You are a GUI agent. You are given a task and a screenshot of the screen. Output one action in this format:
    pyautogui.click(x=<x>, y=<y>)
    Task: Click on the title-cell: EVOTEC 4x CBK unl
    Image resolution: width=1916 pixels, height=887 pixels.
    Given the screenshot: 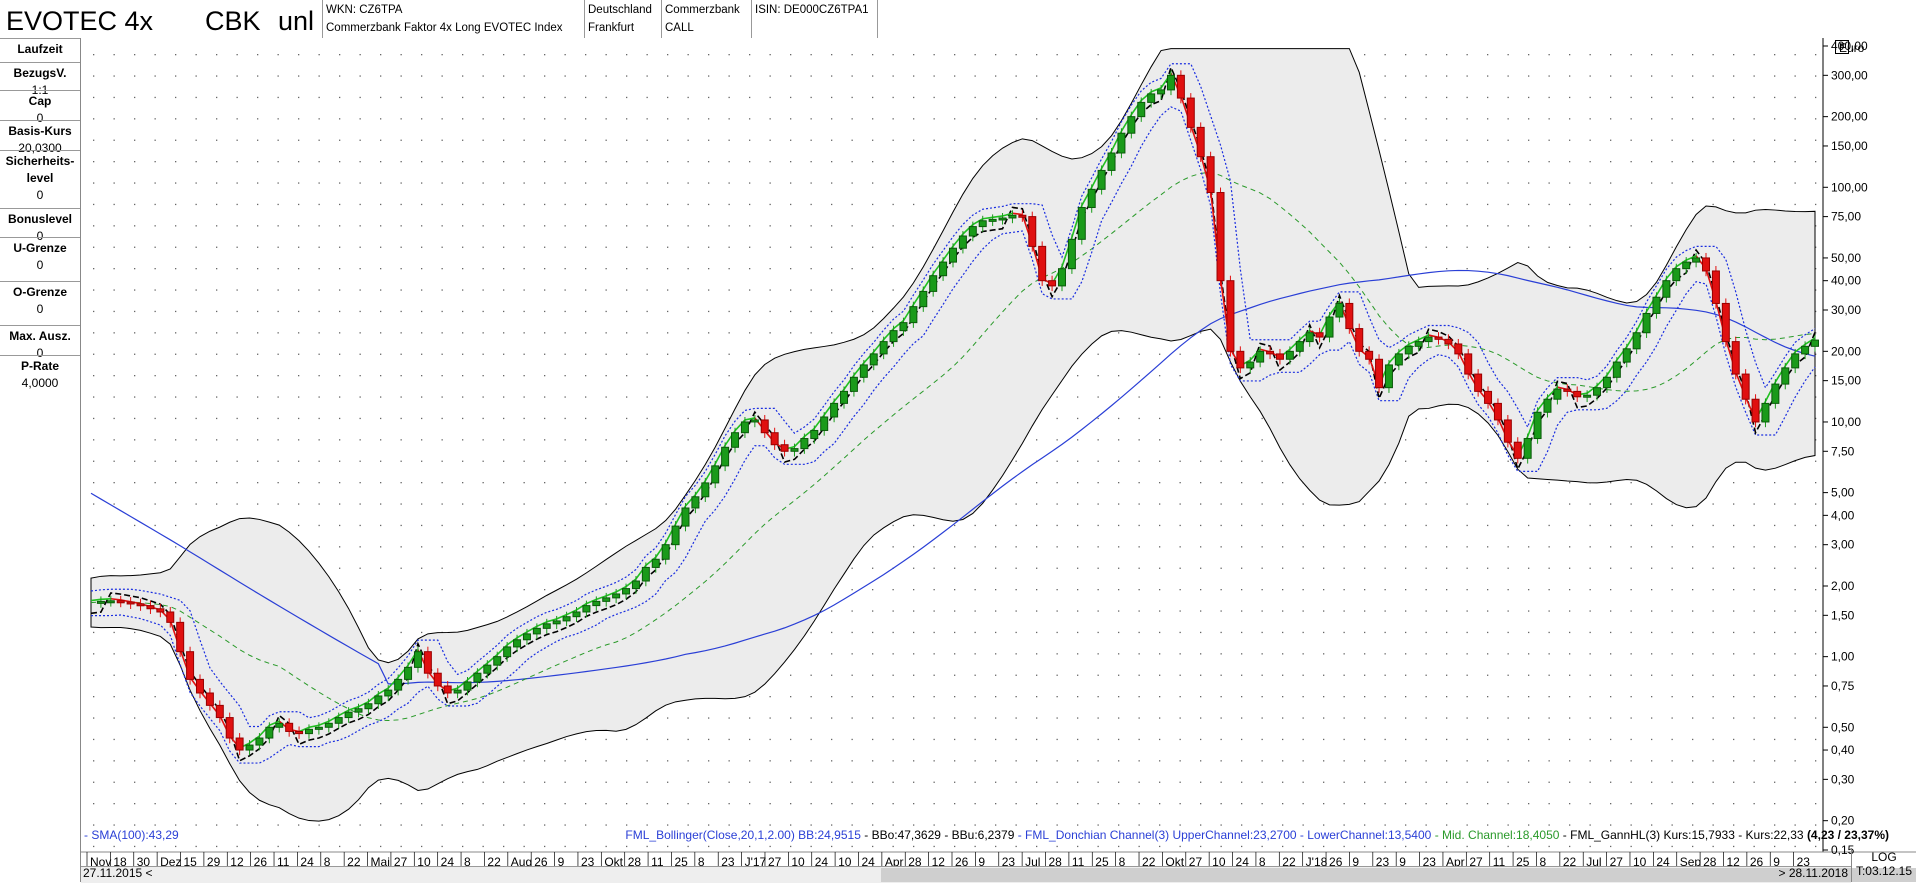 What is the action you would take?
    pyautogui.click(x=161, y=19)
    